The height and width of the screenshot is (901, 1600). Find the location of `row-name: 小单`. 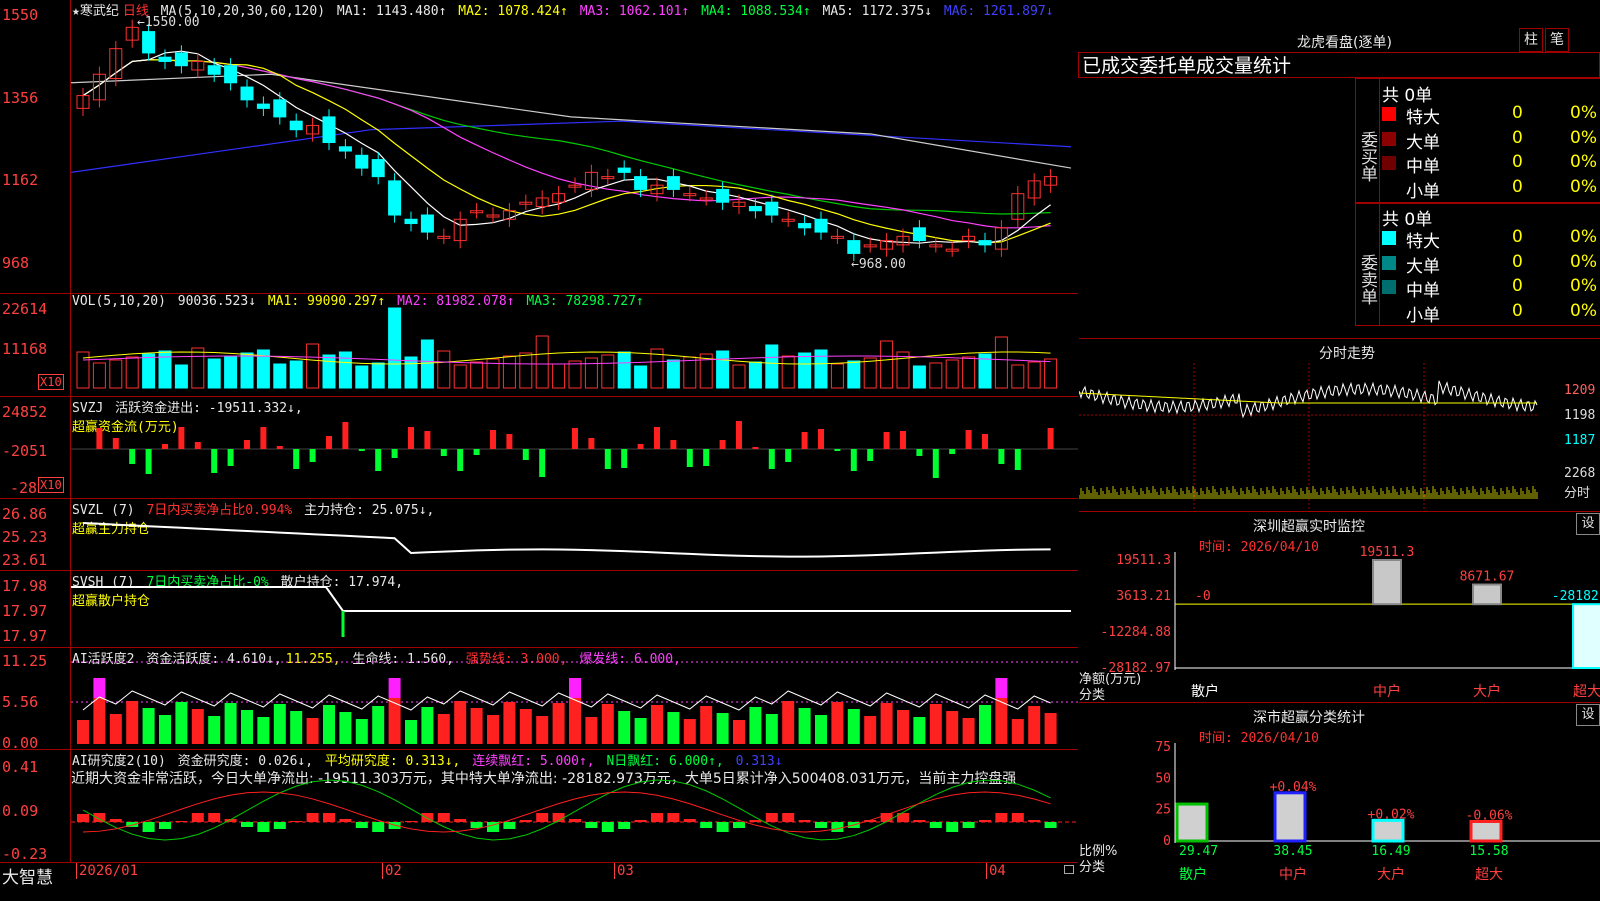

row-name: 小单 is located at coordinates (1423, 315).